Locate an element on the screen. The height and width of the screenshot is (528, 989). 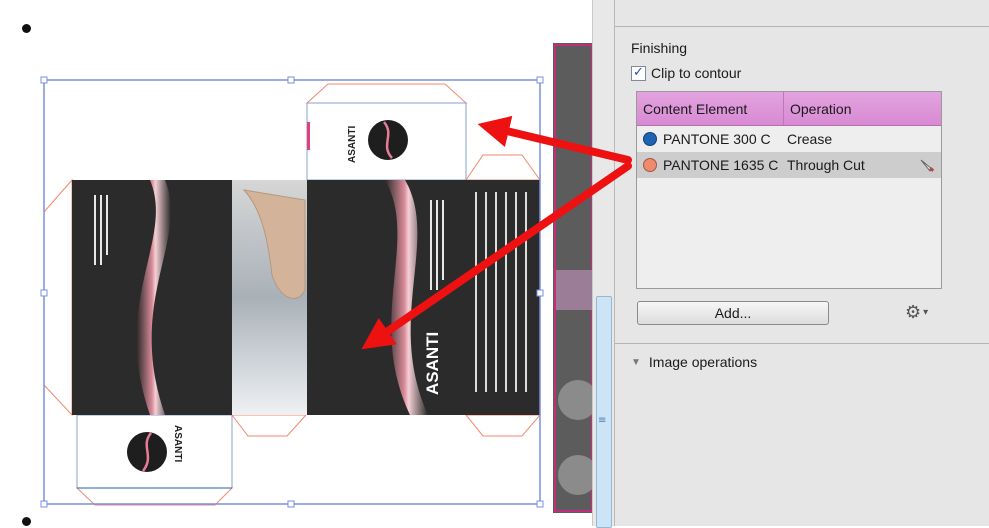
gear-icon: ⚙ is located at coordinates (913, 312).